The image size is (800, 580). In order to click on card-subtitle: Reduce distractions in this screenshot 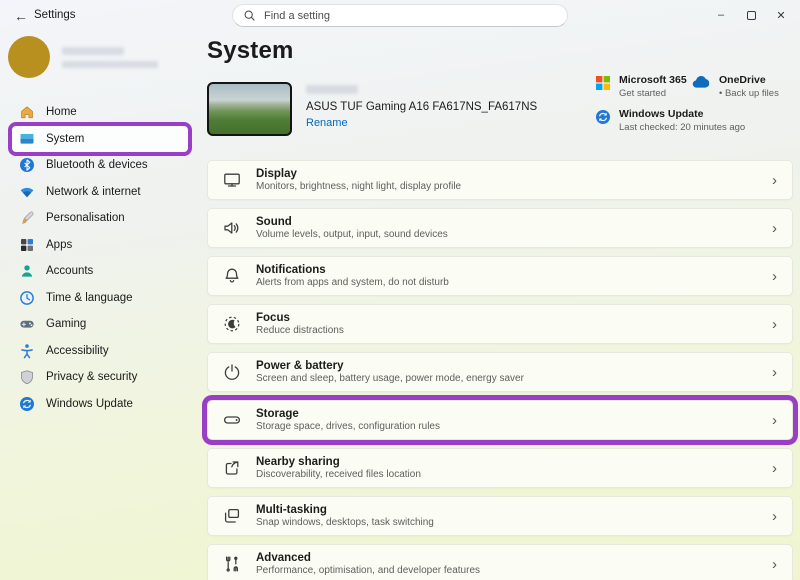, I will do `click(300, 331)`.